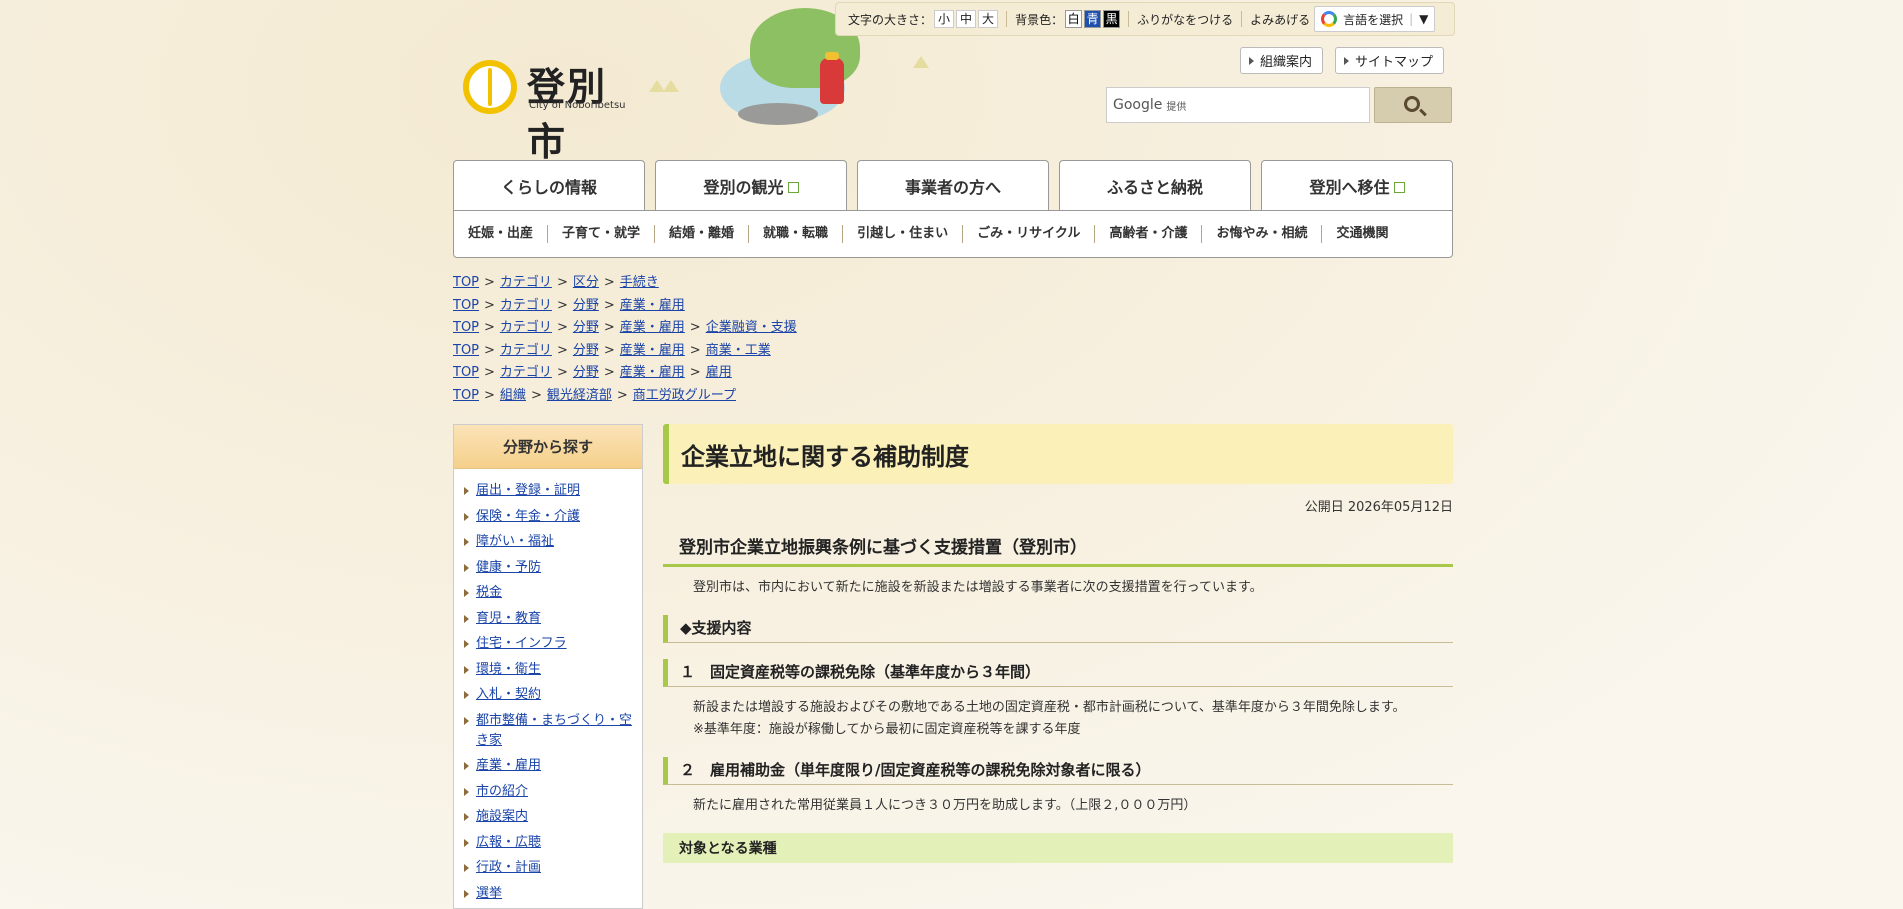  I want to click on search-button, so click(1413, 105).